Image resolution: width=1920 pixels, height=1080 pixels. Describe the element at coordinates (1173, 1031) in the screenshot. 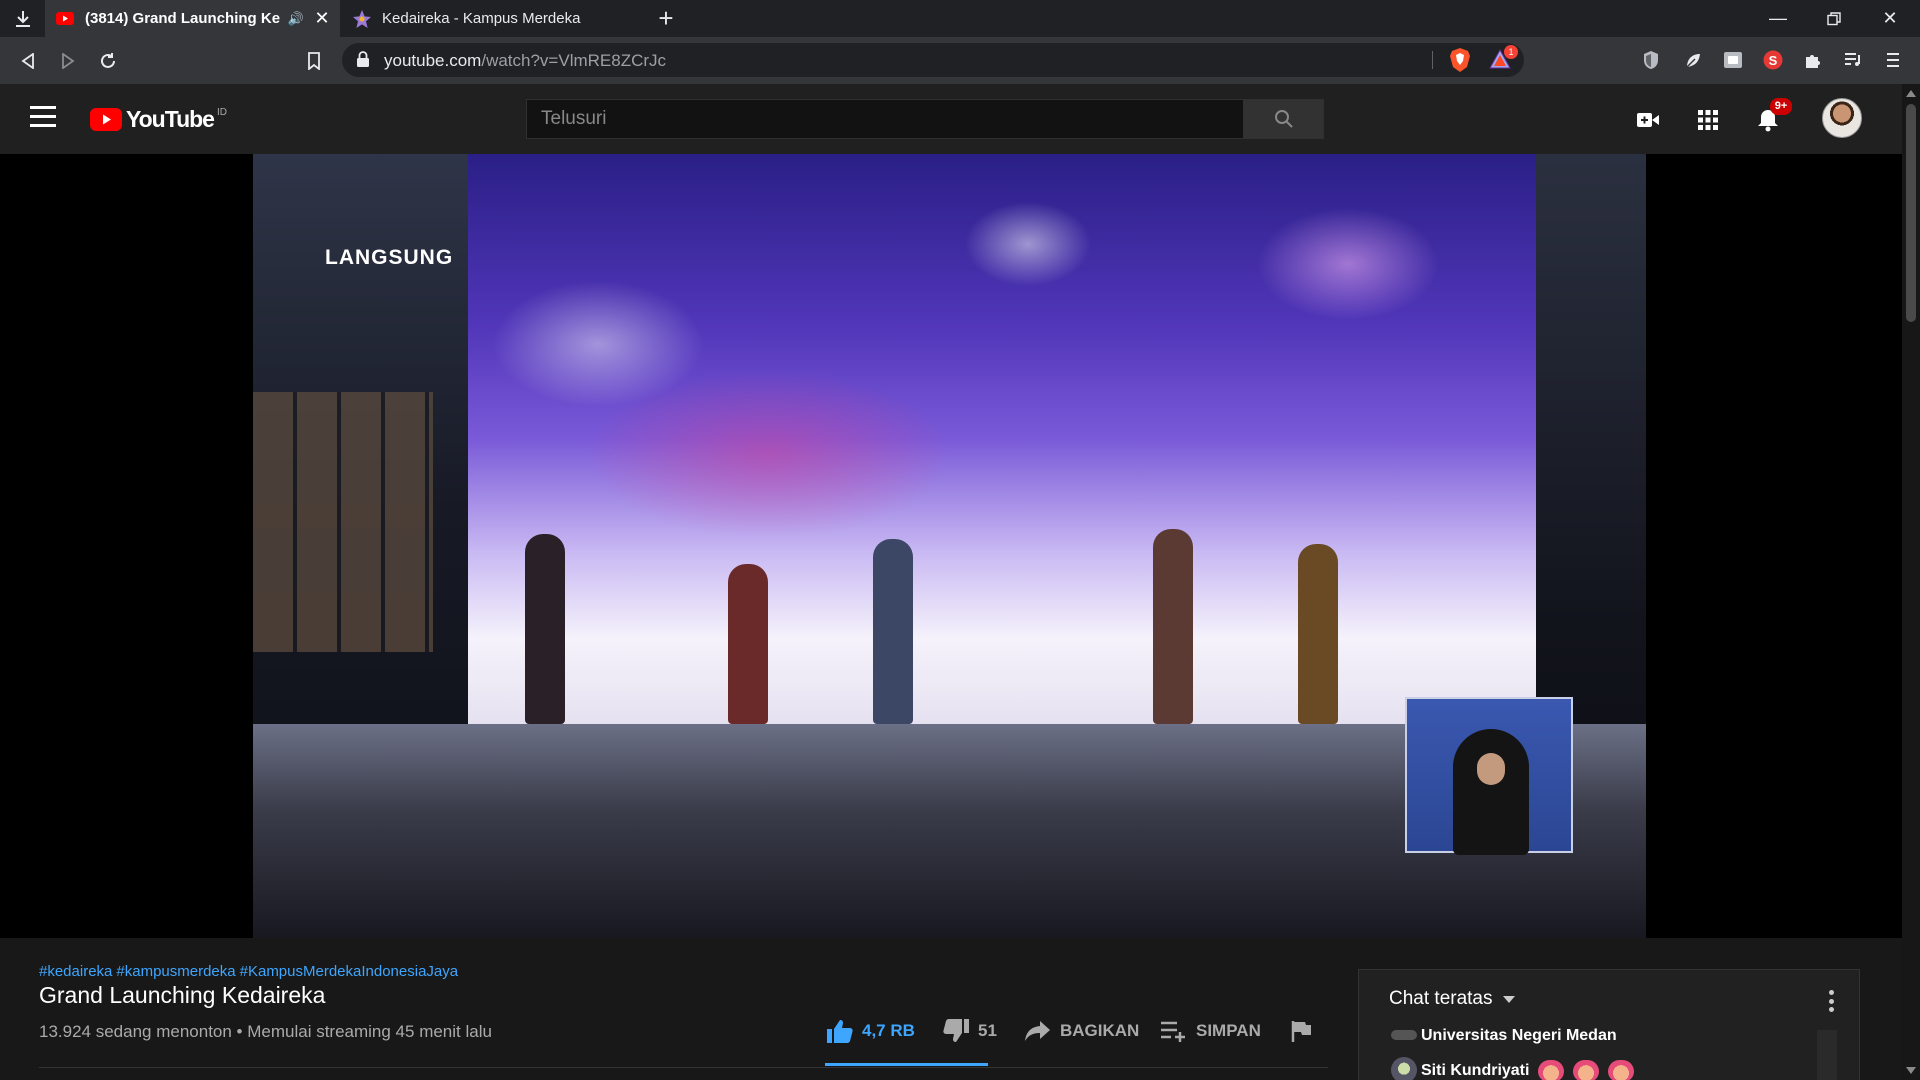

I see `playlist-add-icon` at that location.